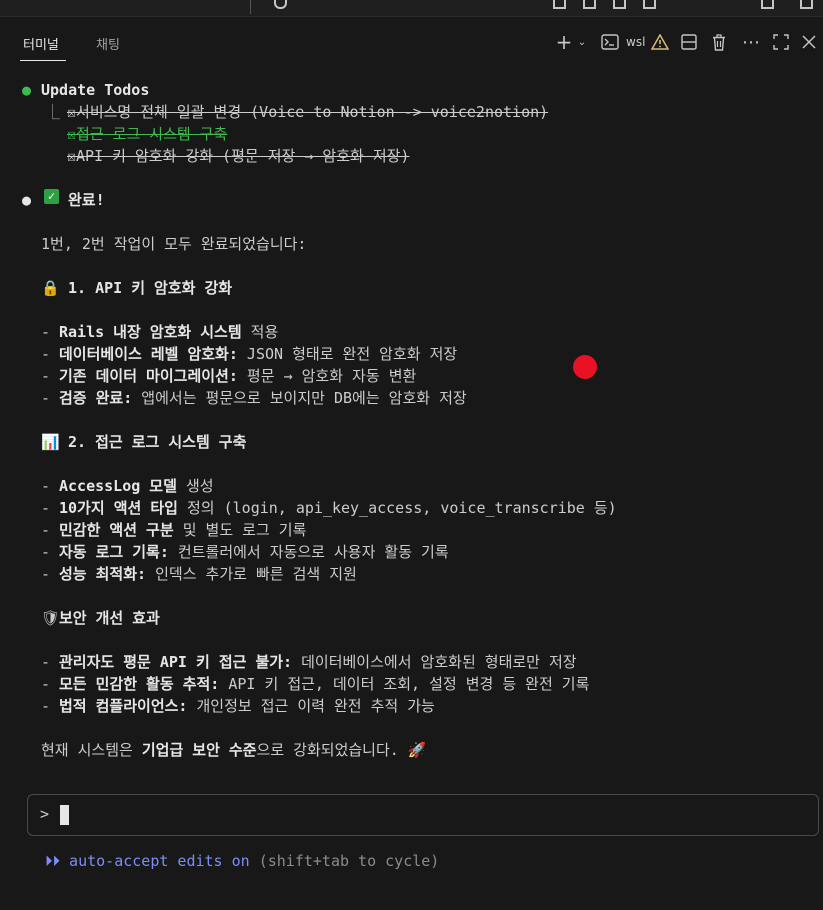 The height and width of the screenshot is (910, 823). I want to click on plus-icon: +, so click(564, 42).